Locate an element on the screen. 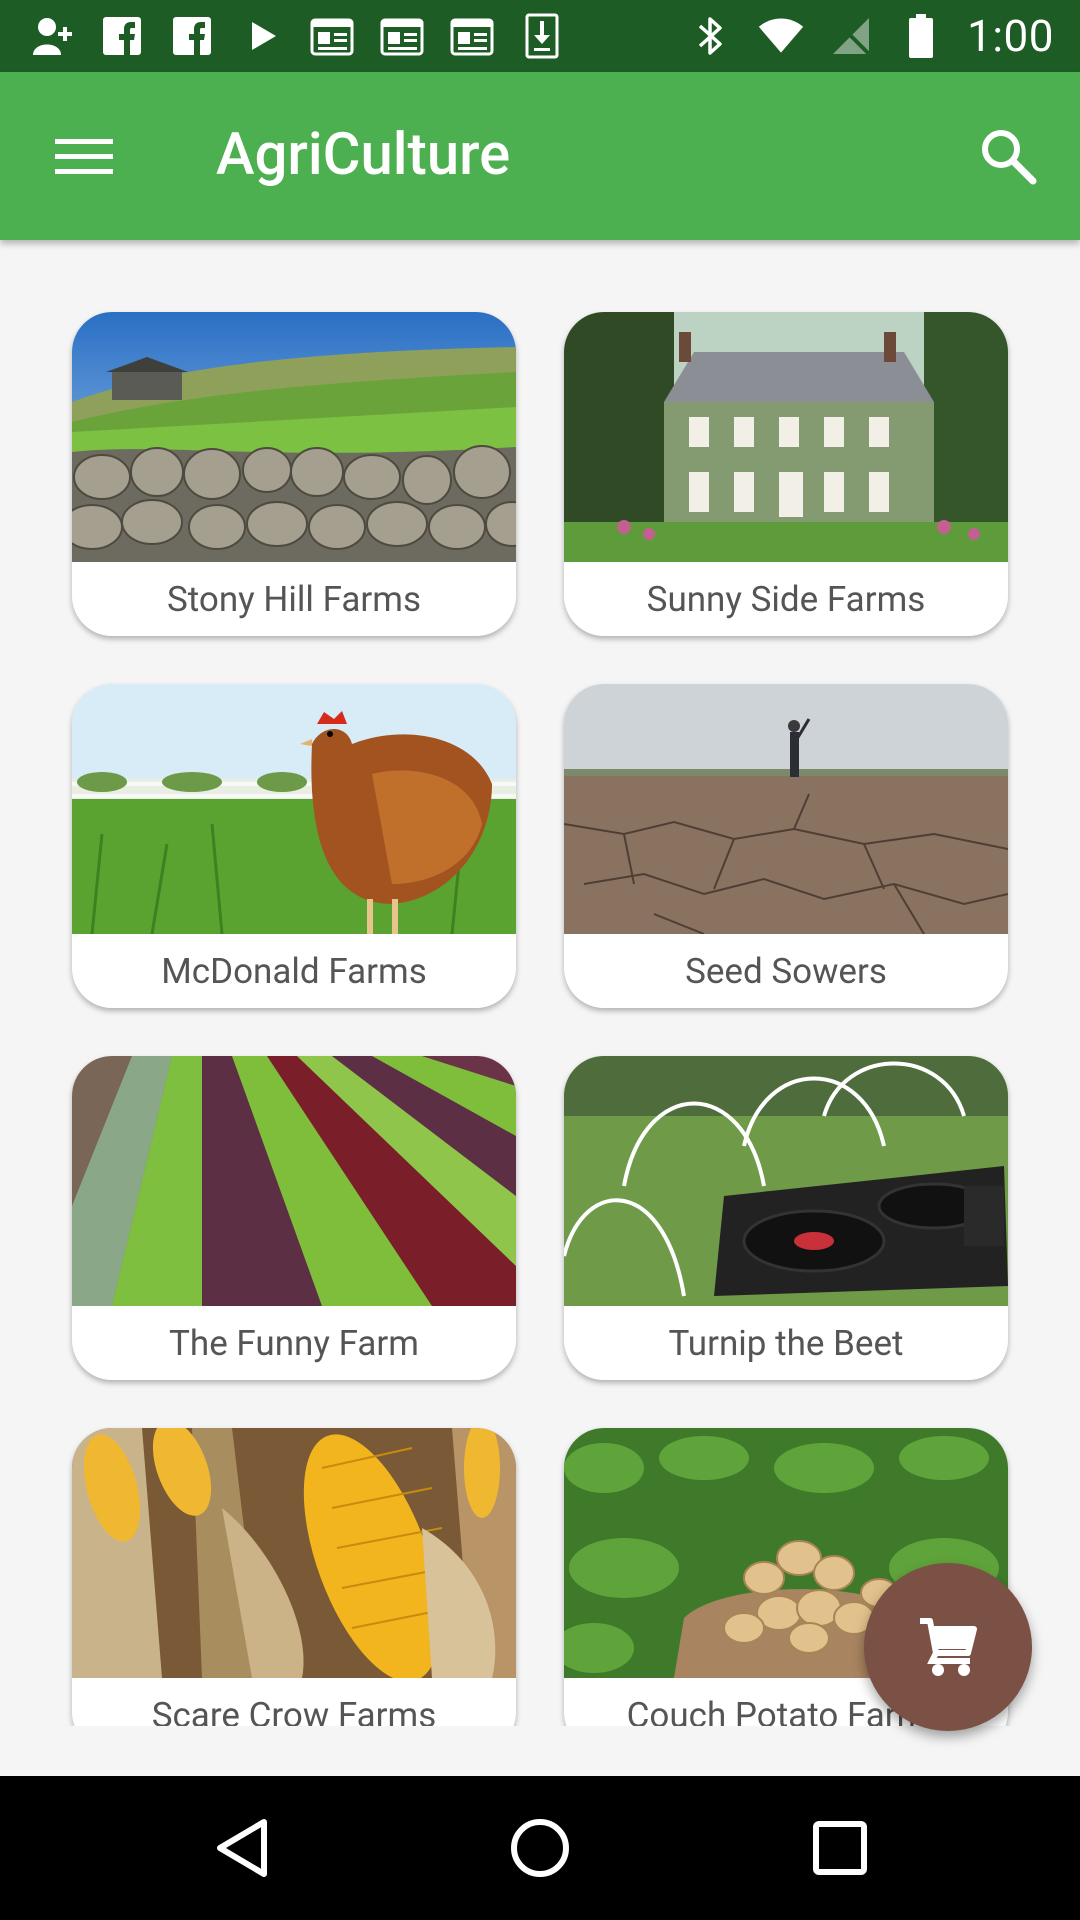 This screenshot has width=1080, height=1920. farm-name: The Funny Farm is located at coordinates (294, 1343).